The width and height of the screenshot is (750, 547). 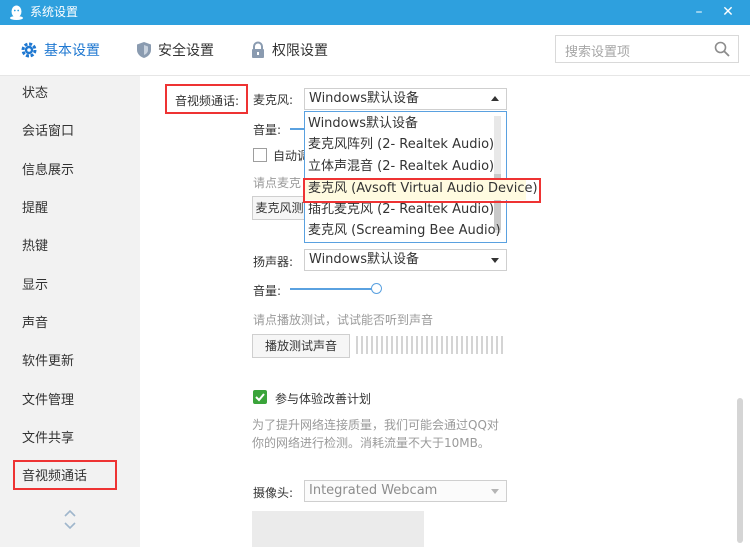 I want to click on speaker-test-button: 播放测试声音, so click(x=301, y=346).